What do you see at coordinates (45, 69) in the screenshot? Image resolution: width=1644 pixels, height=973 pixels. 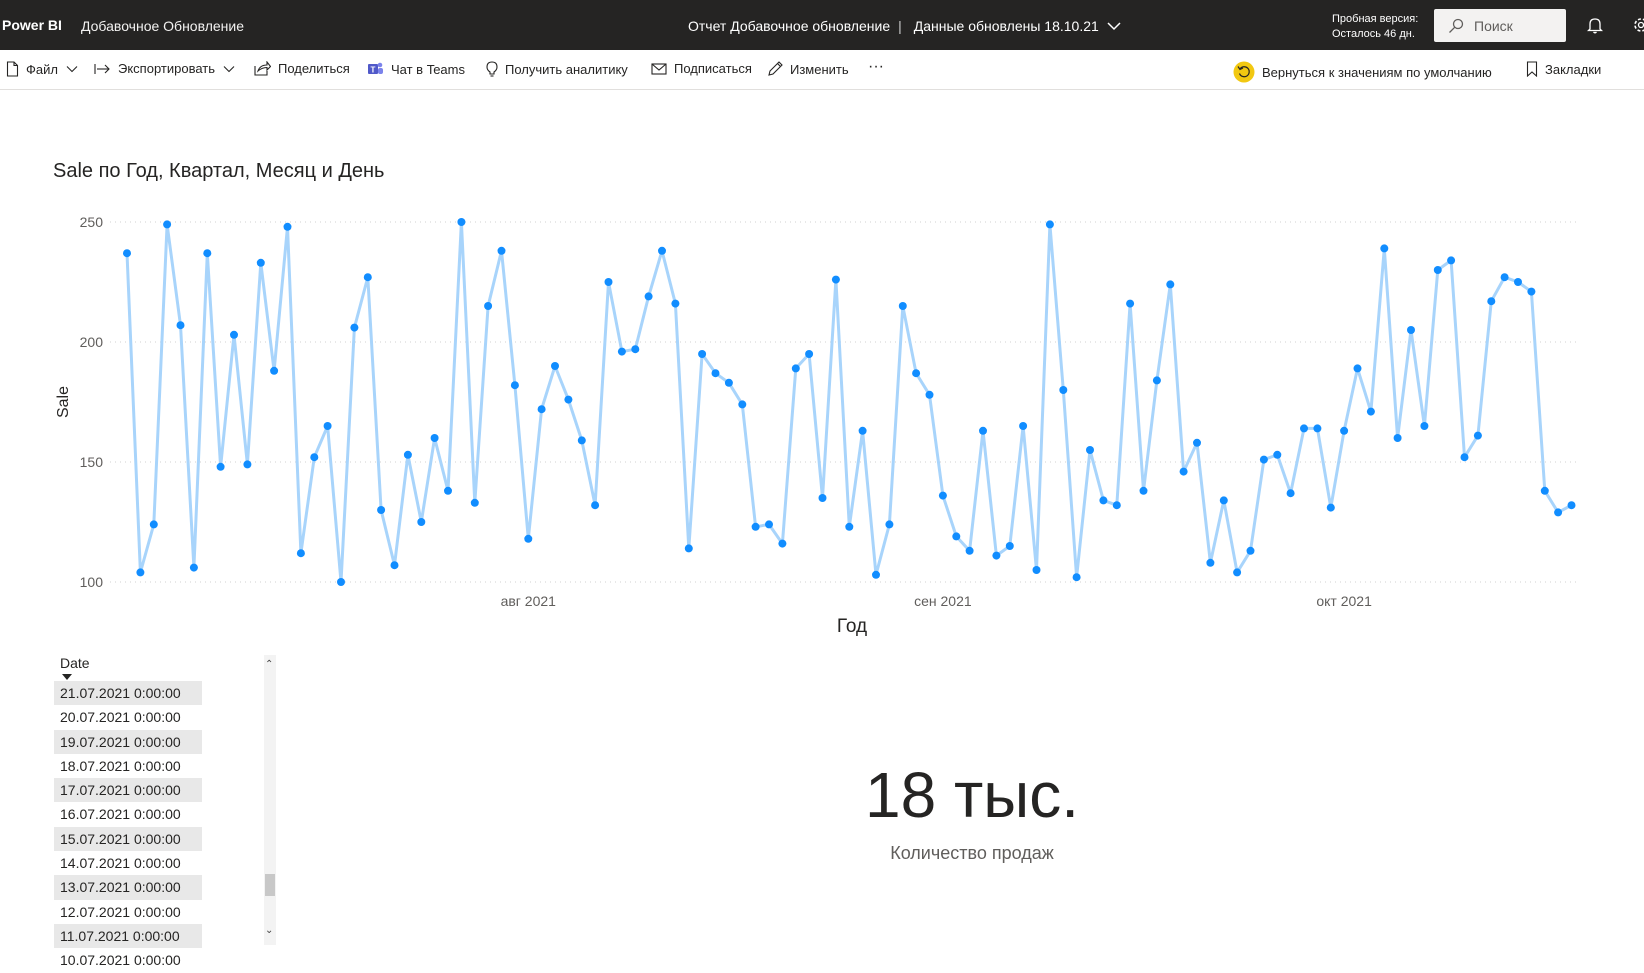 I see `file-menu-button: Файл` at bounding box center [45, 69].